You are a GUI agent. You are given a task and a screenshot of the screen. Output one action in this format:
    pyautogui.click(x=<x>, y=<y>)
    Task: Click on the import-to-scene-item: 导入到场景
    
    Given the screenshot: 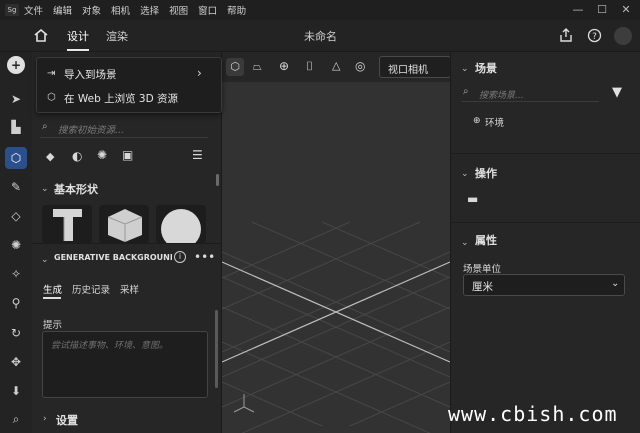 What is the action you would take?
    pyautogui.click(x=90, y=74)
    